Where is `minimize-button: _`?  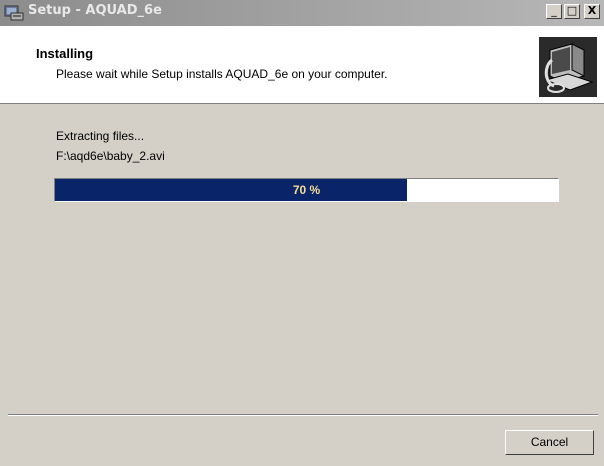 minimize-button: _ is located at coordinates (554, 11).